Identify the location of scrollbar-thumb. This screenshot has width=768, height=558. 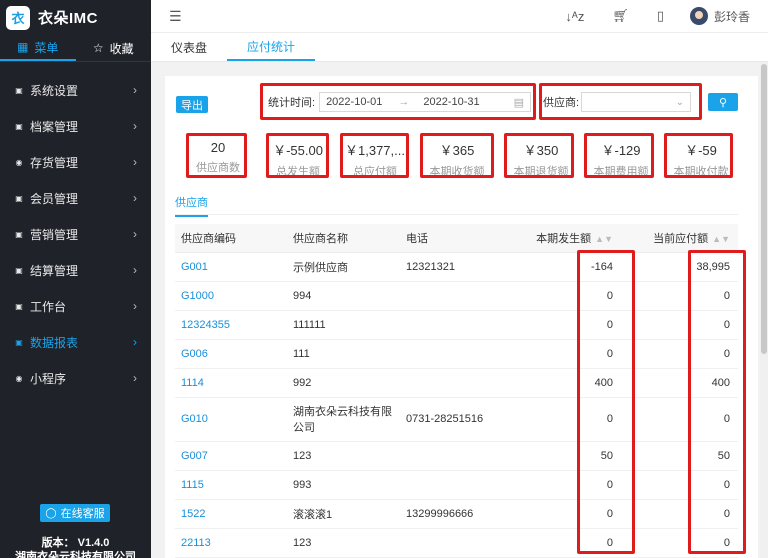
(764, 209).